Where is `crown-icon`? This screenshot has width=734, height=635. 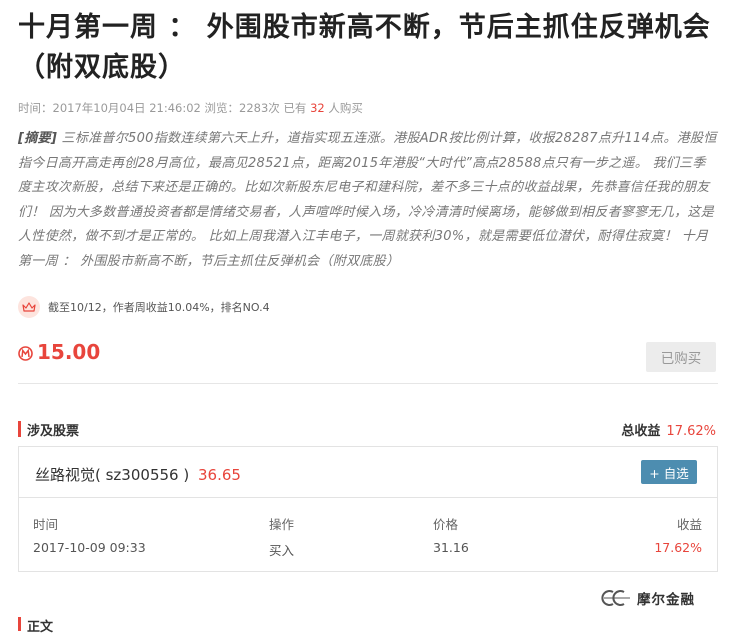 crown-icon is located at coordinates (29, 307).